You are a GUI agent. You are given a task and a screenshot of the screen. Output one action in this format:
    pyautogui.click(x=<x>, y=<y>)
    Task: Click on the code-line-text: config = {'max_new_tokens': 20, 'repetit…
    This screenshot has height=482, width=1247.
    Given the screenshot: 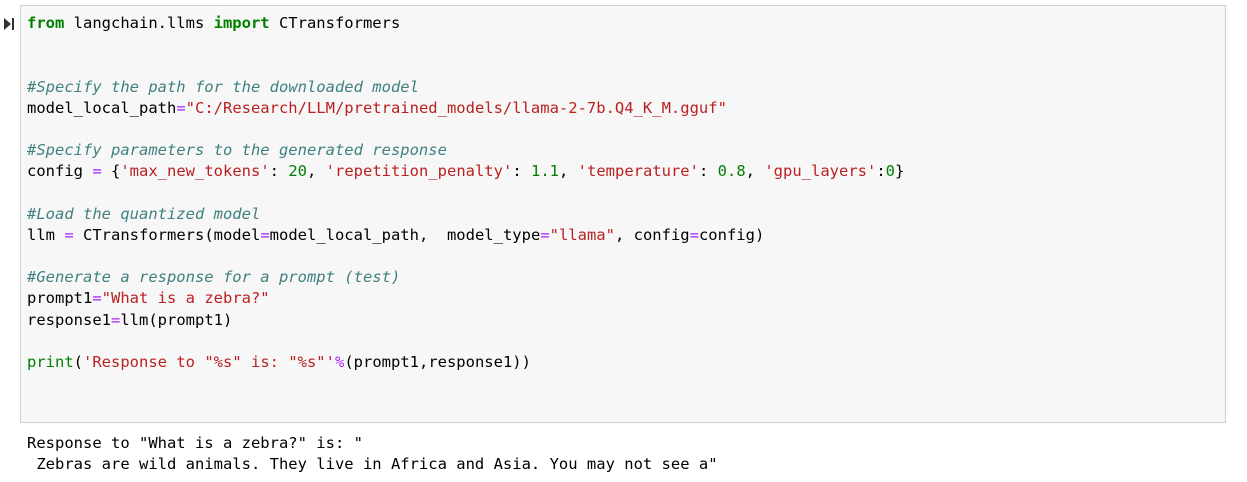 What is the action you would take?
    pyautogui.click(x=466, y=171)
    